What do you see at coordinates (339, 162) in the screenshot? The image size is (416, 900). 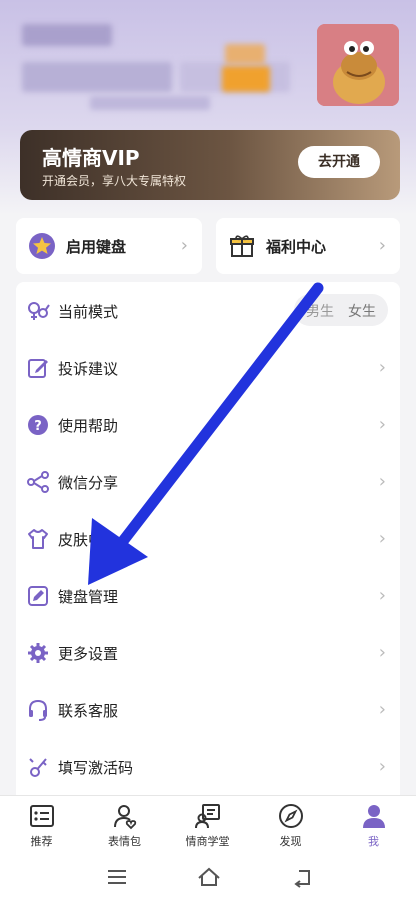 I see `vip-open-button: 去开通` at bounding box center [339, 162].